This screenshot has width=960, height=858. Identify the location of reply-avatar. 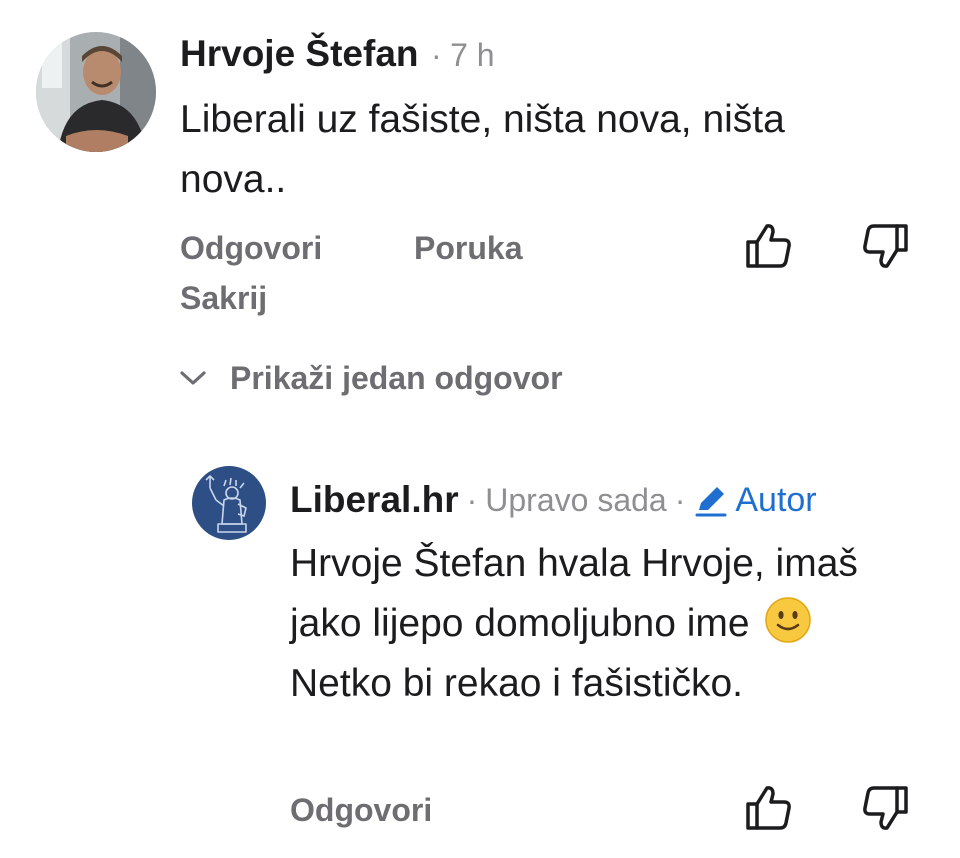
(229, 503).